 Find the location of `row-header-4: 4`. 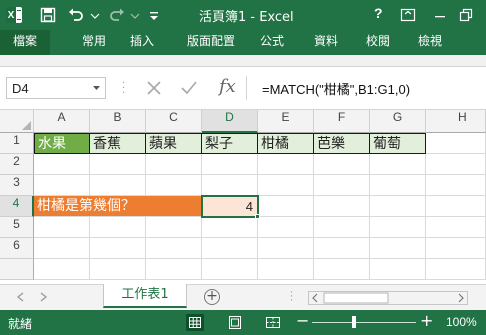

row-header-4: 4 is located at coordinates (17, 206).